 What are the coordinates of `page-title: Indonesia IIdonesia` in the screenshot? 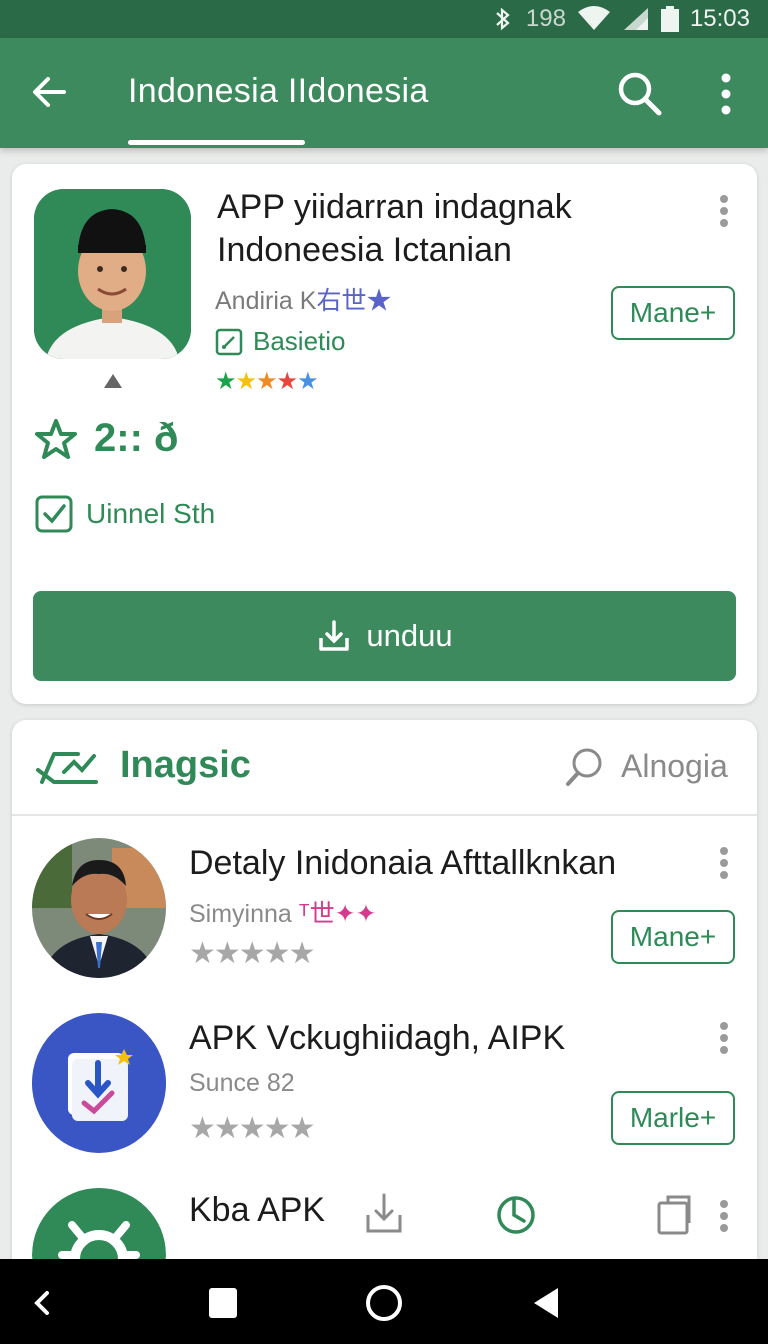 It's located at (278, 91).